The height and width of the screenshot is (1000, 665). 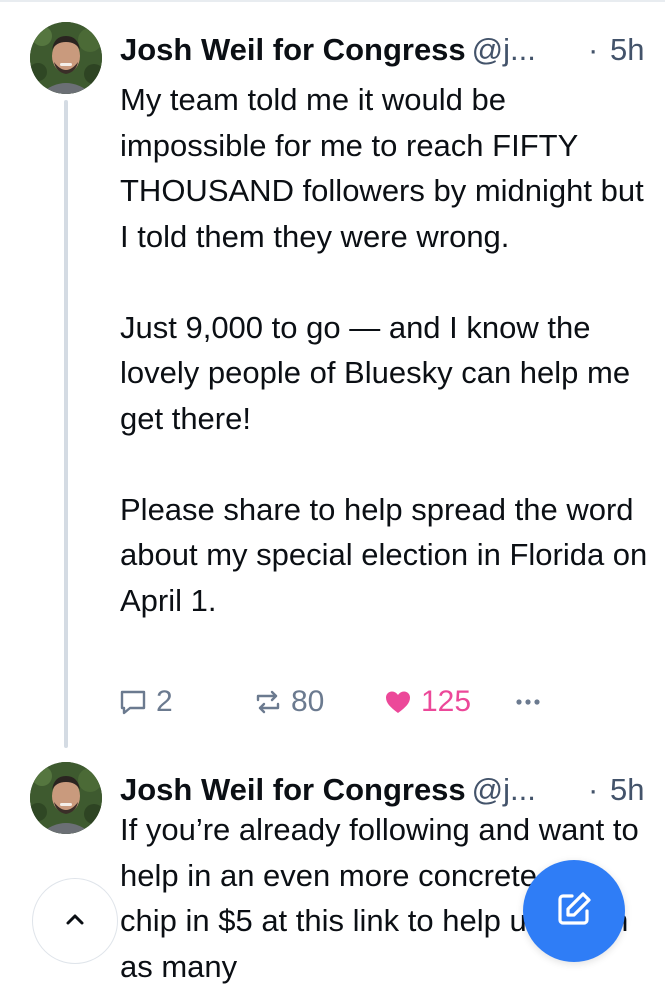 I want to click on compose-button, so click(x=574, y=911).